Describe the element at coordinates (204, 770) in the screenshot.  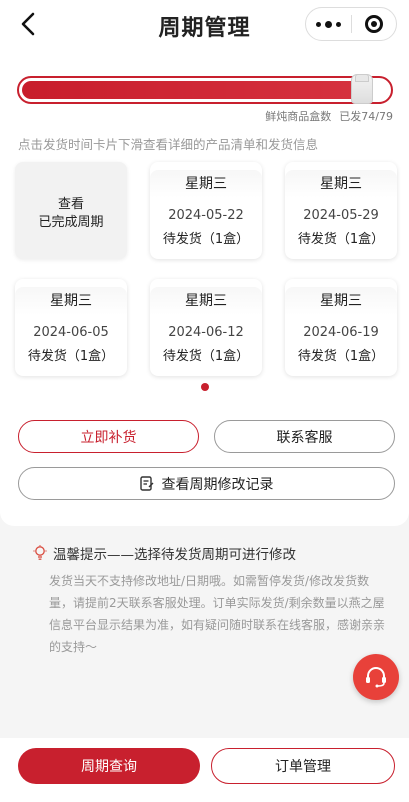
I see `bottom-tab-bar: 周期查询 订单管理` at that location.